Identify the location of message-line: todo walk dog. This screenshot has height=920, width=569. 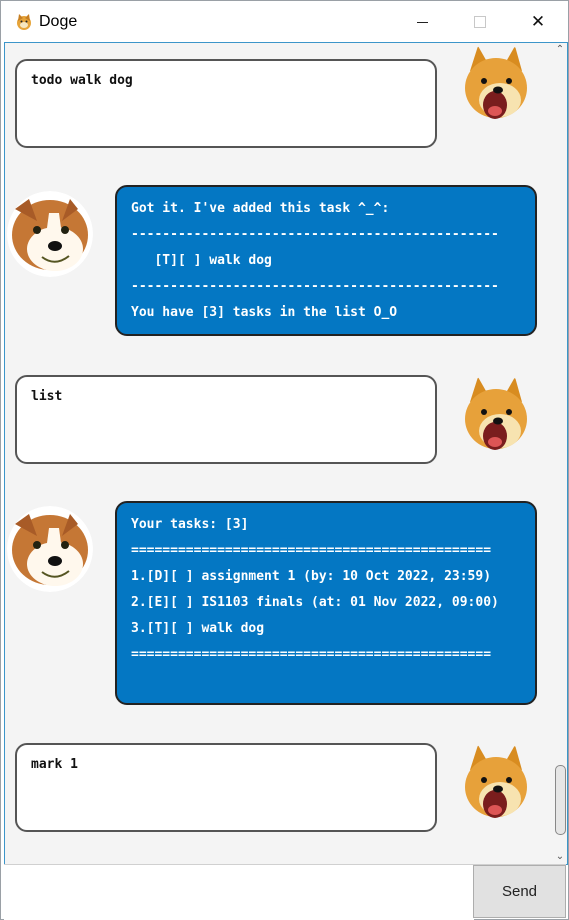
(82, 80).